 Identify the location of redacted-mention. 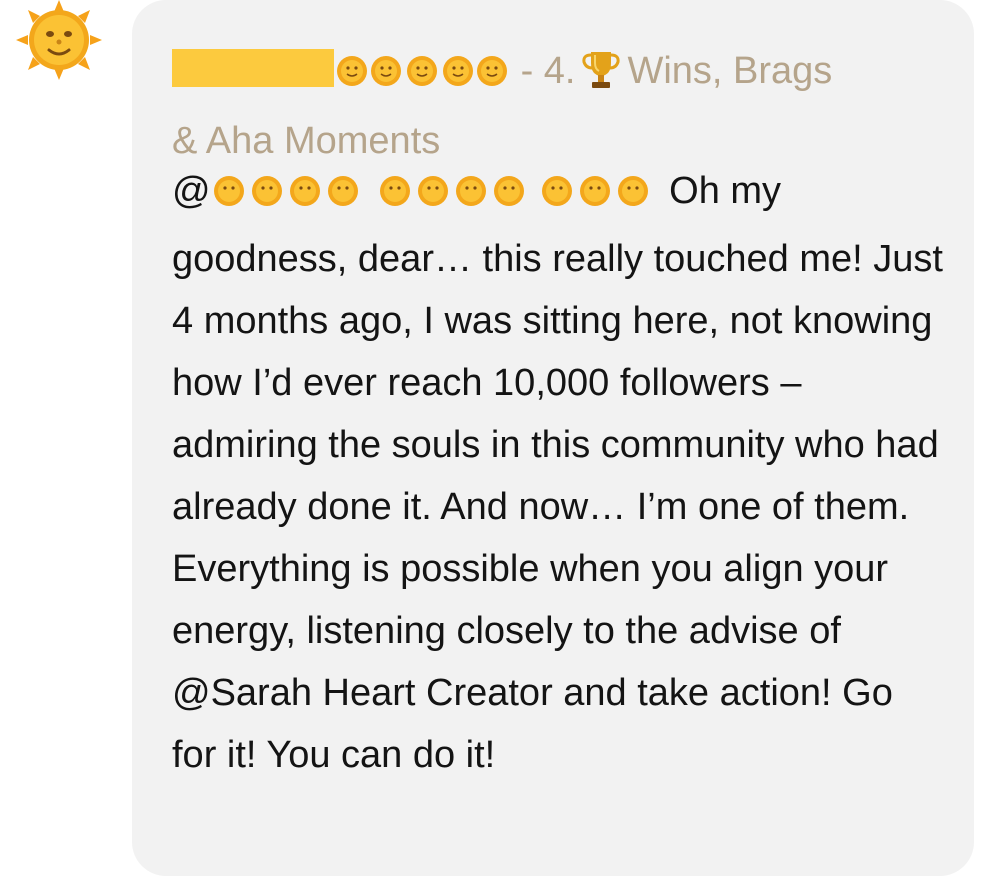
(435, 197).